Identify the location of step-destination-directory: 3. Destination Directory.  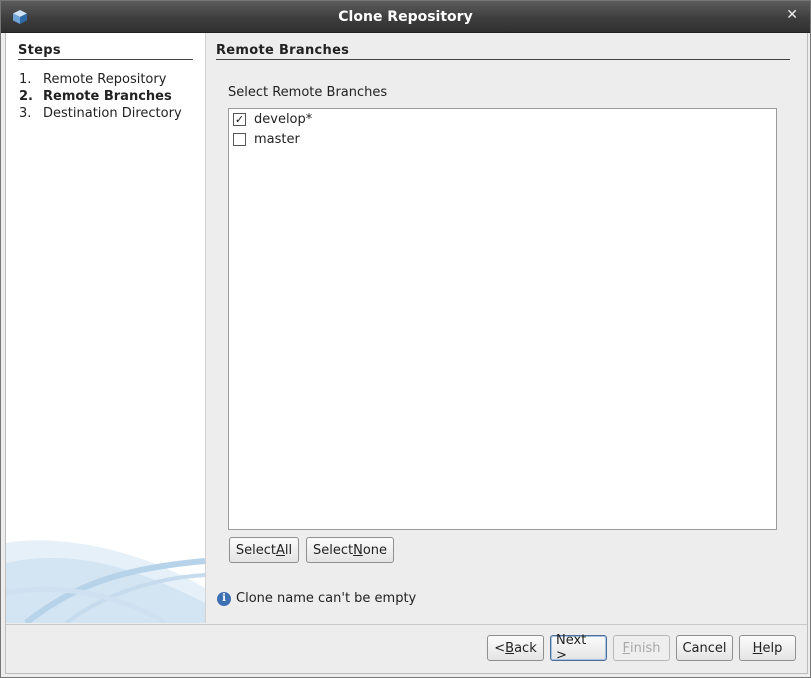
(100, 113).